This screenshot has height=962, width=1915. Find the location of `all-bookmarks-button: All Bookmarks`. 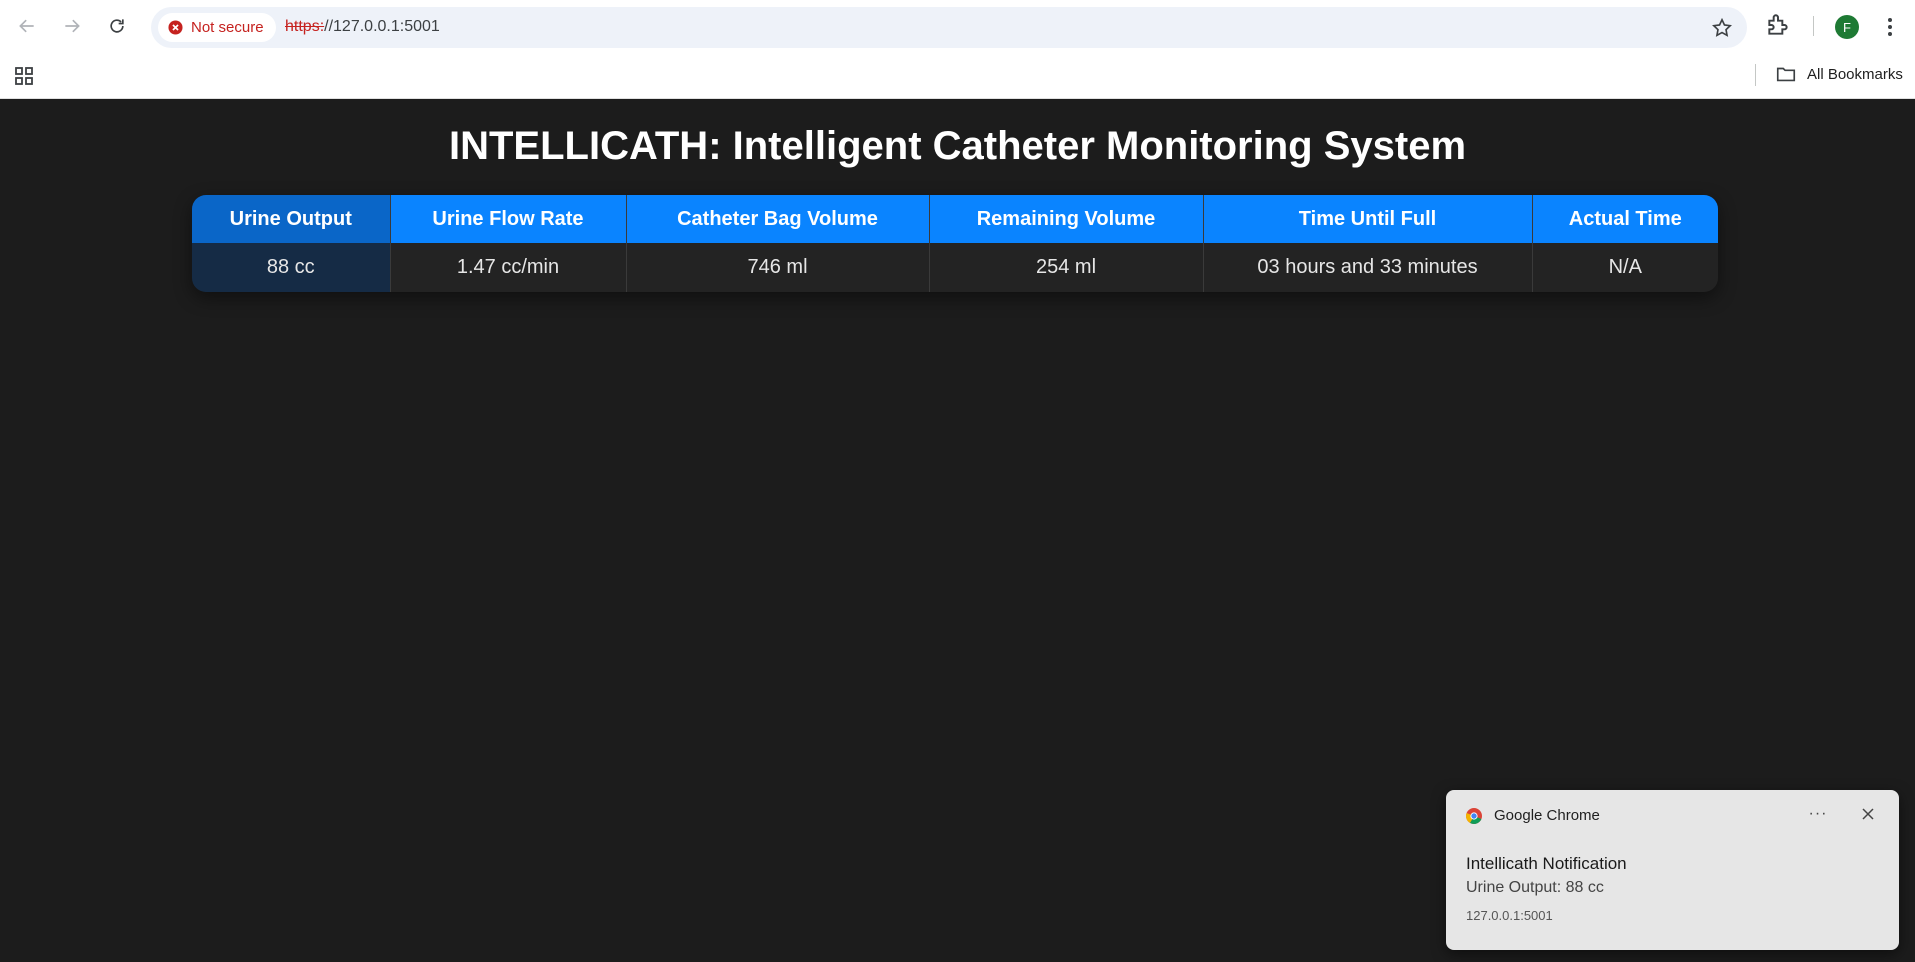

all-bookmarks-button: All Bookmarks is located at coordinates (1839, 74).